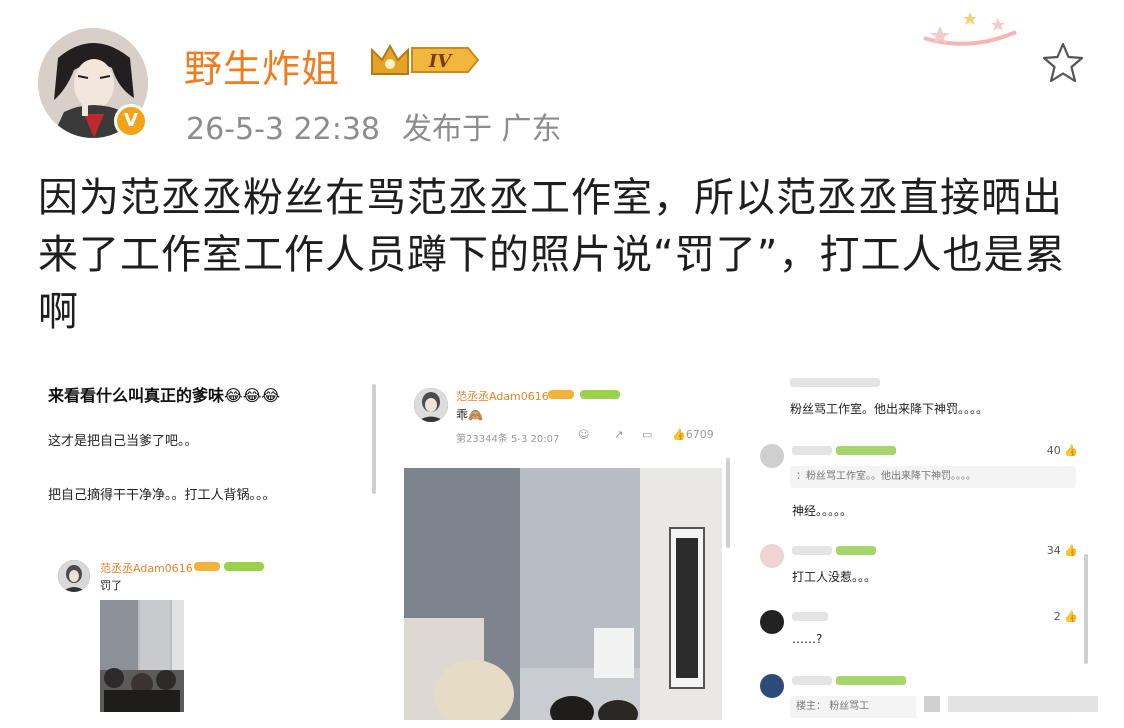 The height and width of the screenshot is (728, 1124). I want to click on comment1-quote: ：粉丝骂工作室。。他出来降下神罚。。。。, so click(933, 477).